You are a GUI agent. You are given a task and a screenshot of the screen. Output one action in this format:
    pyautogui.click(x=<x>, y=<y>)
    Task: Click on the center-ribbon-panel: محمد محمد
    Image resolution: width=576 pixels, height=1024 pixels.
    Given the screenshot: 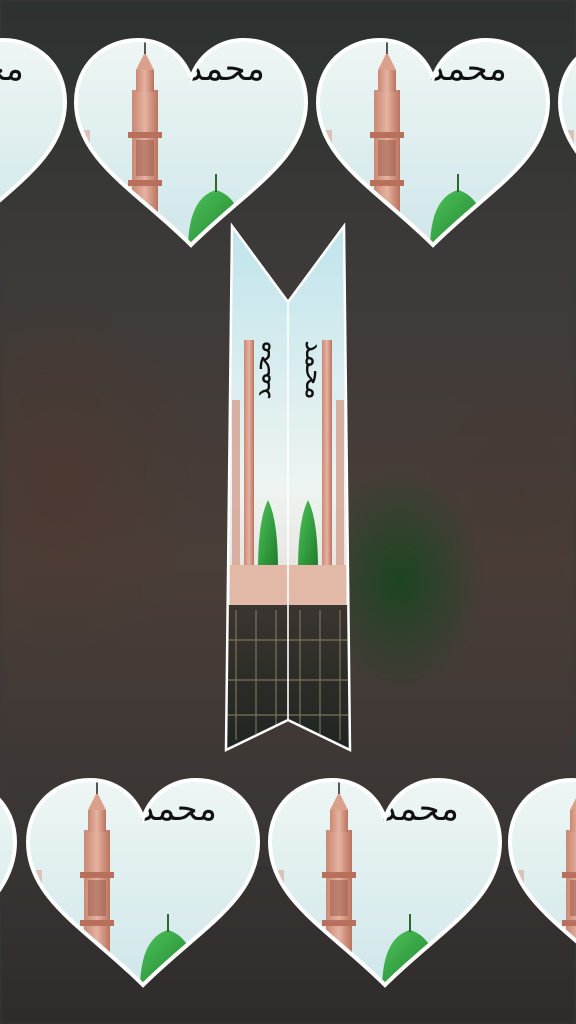 What is the action you would take?
    pyautogui.click(x=288, y=487)
    